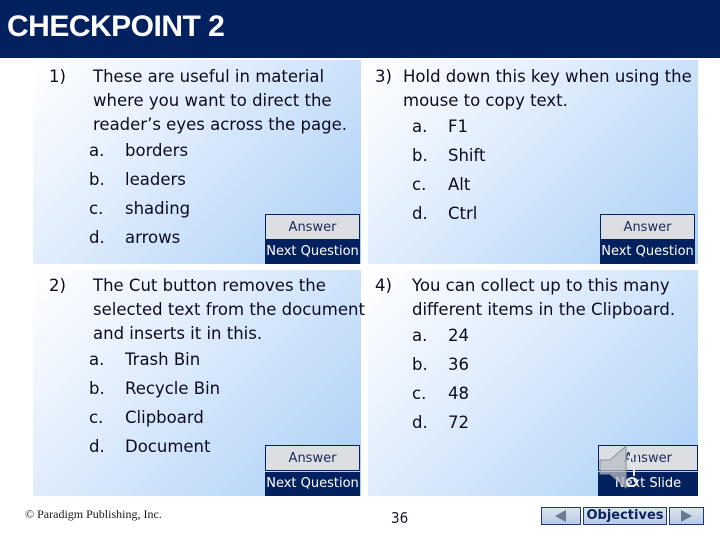 The width and height of the screenshot is (720, 540). Describe the element at coordinates (458, 393) in the screenshot. I see `option-text: 48` at that location.